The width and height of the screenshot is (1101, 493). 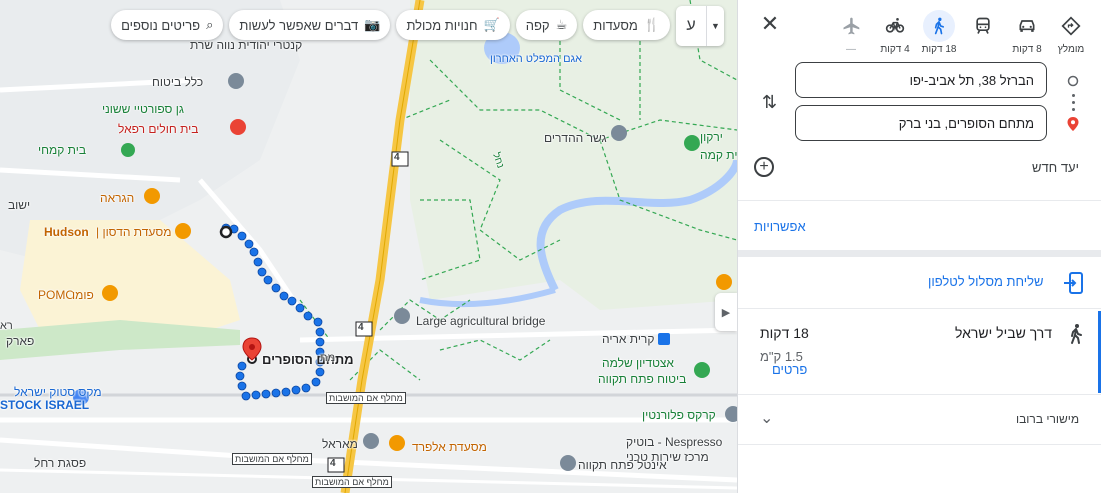 I want to click on send-to-phone-label: שליחת מסלול לטלפון, so click(x=986, y=281).